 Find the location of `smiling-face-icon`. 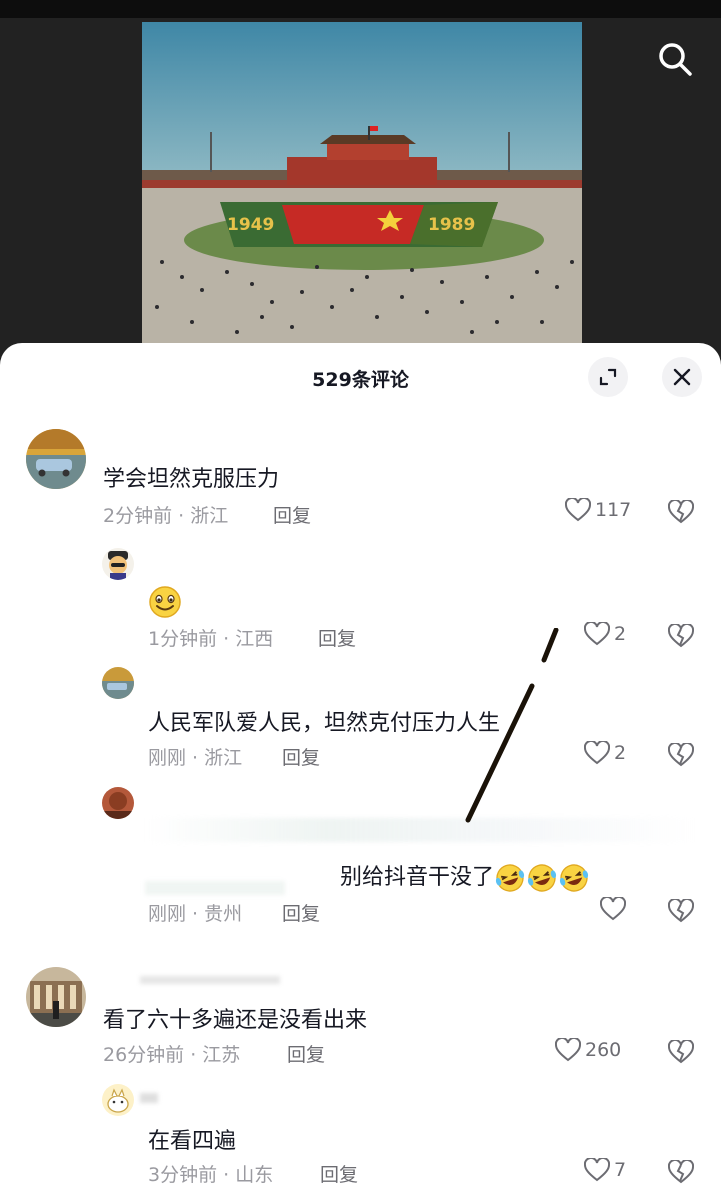

smiling-face-icon is located at coordinates (165, 602).